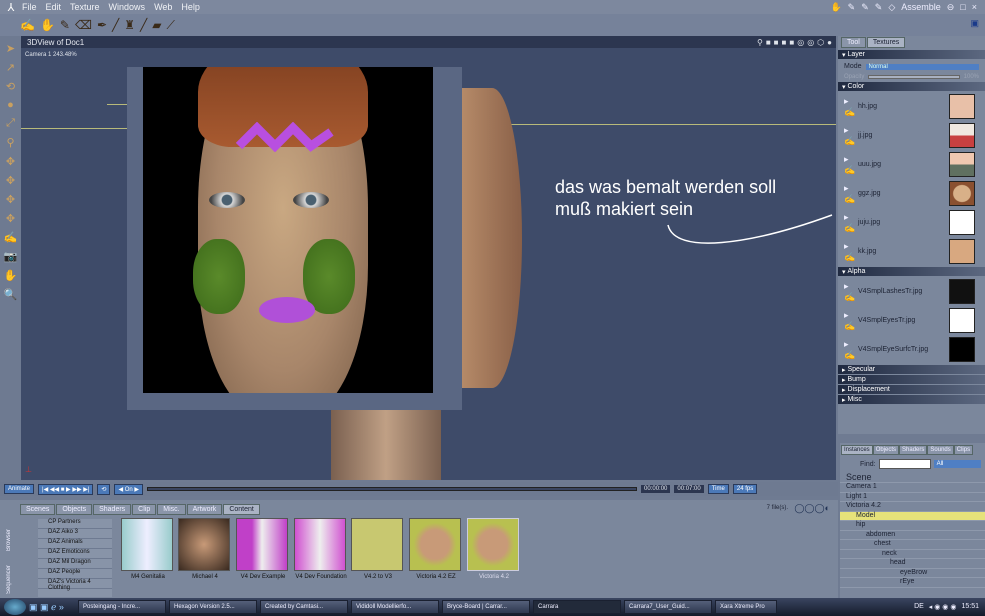 Image resolution: width=985 pixels, height=616 pixels. Describe the element at coordinates (436, 549) in the screenshot. I see `content-item: Victoria 4.2 EZ` at that location.